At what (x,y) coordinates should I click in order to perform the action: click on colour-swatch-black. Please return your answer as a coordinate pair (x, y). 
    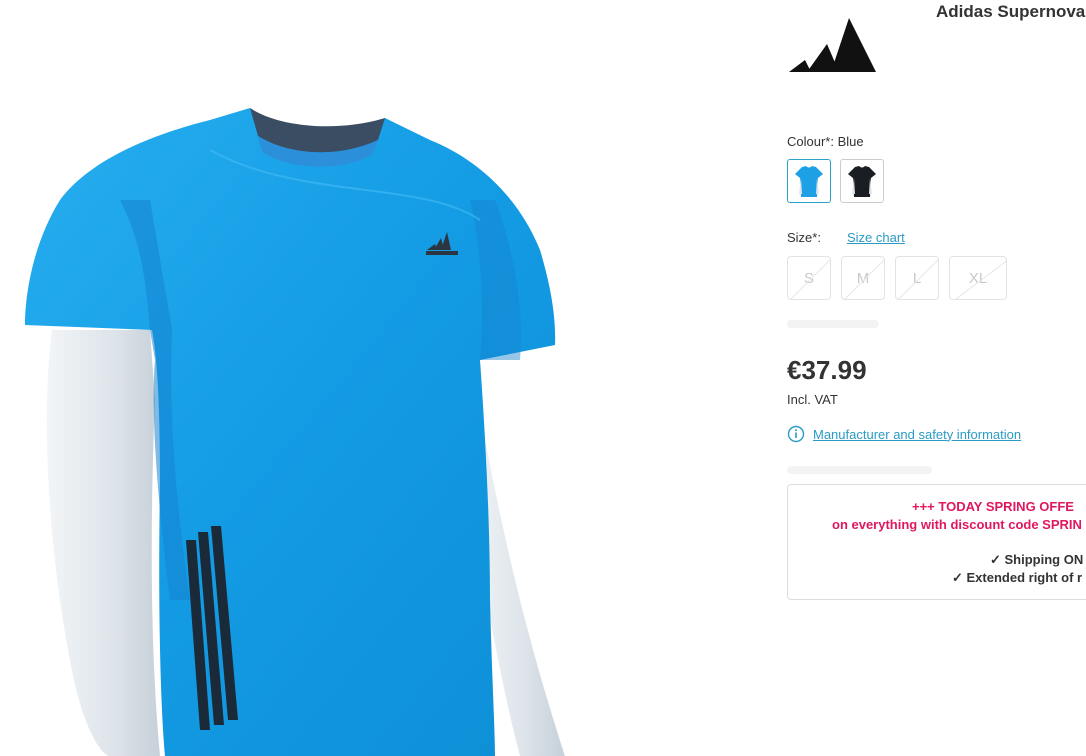
    Looking at the image, I should click on (862, 181).